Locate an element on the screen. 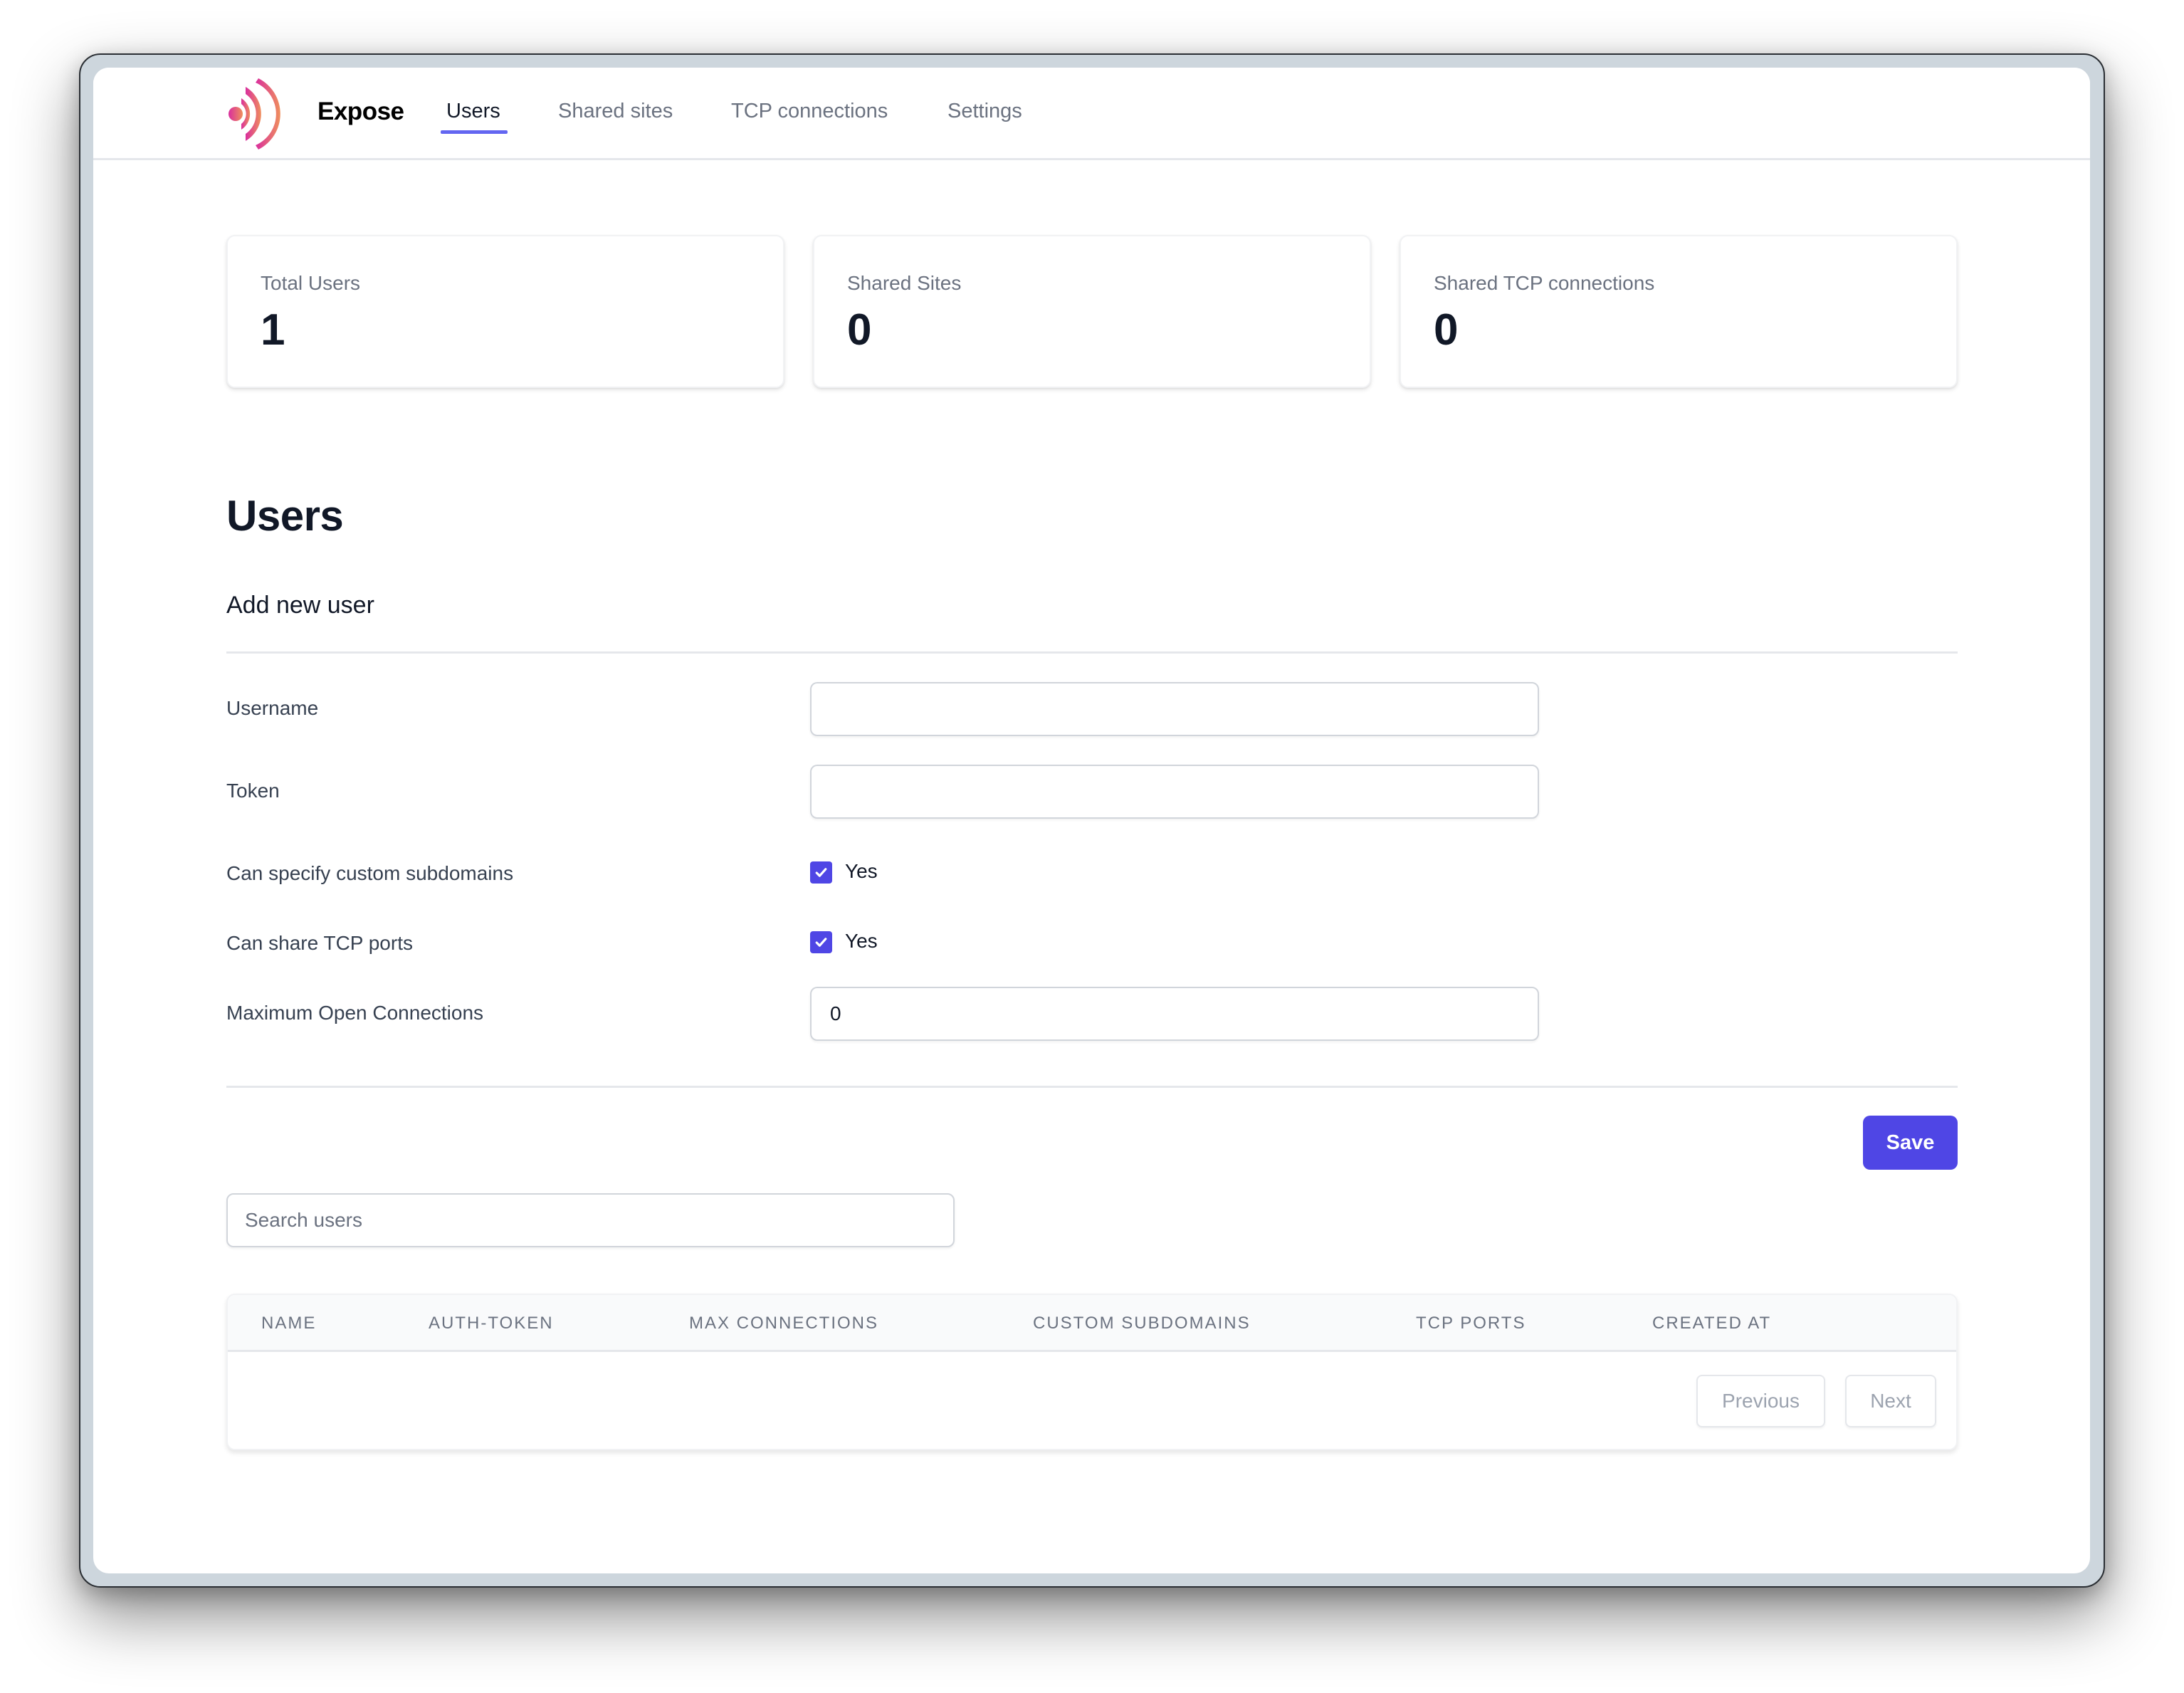 This screenshot has width=2184, height=1693. stat-card-total-users: Total Users 1 is located at coordinates (505, 311).